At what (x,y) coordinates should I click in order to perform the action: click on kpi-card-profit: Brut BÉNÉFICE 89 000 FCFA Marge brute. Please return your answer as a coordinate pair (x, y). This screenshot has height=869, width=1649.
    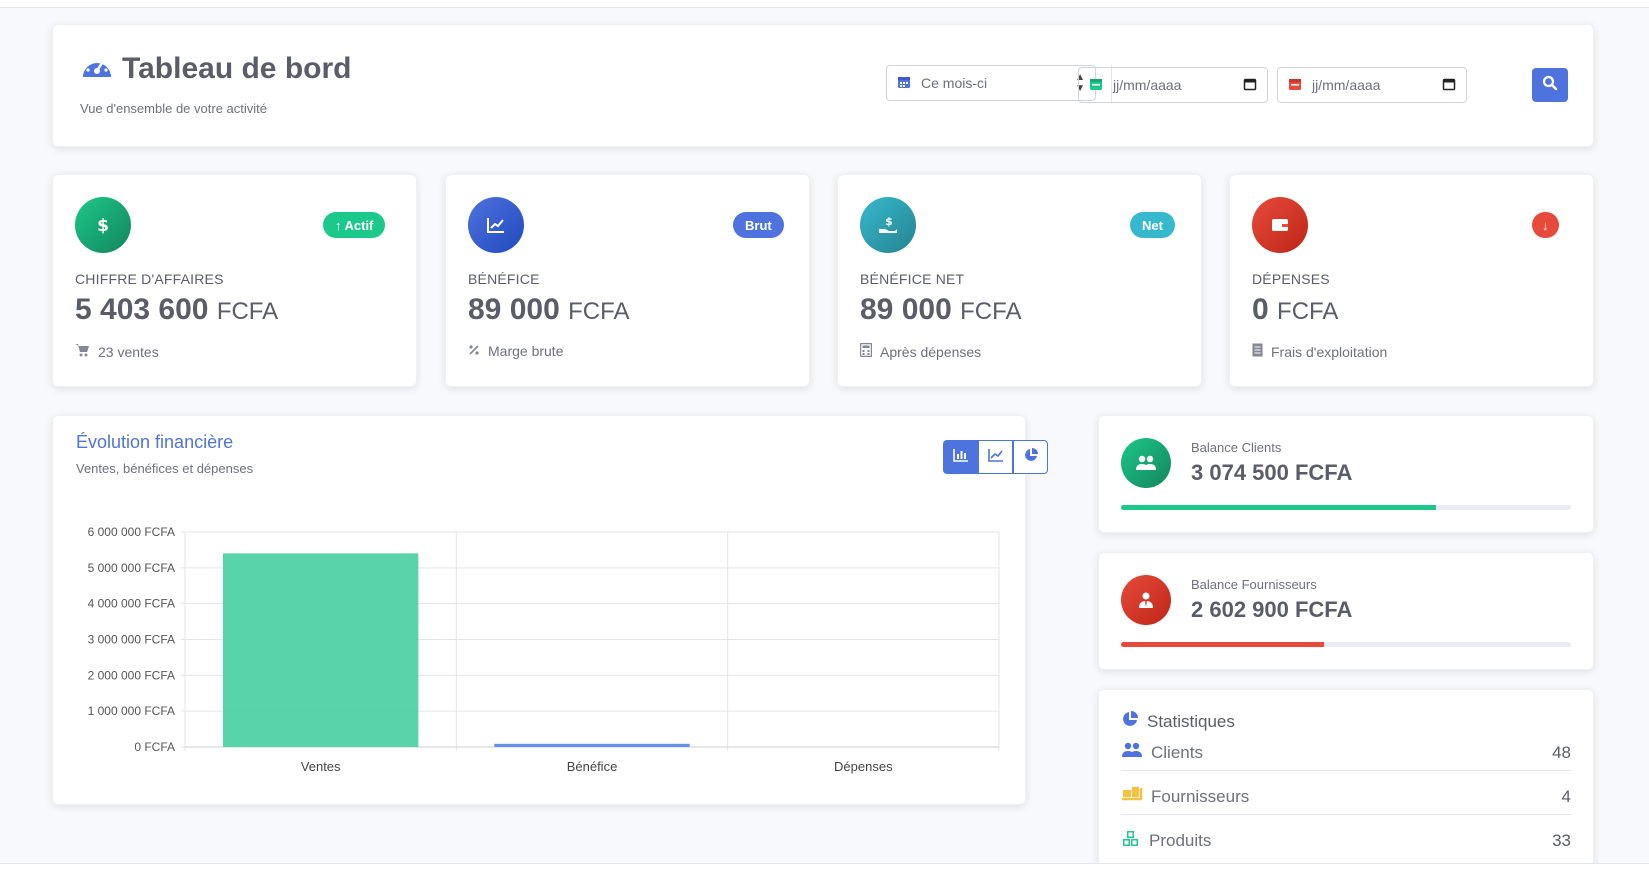
    Looking at the image, I should click on (627, 280).